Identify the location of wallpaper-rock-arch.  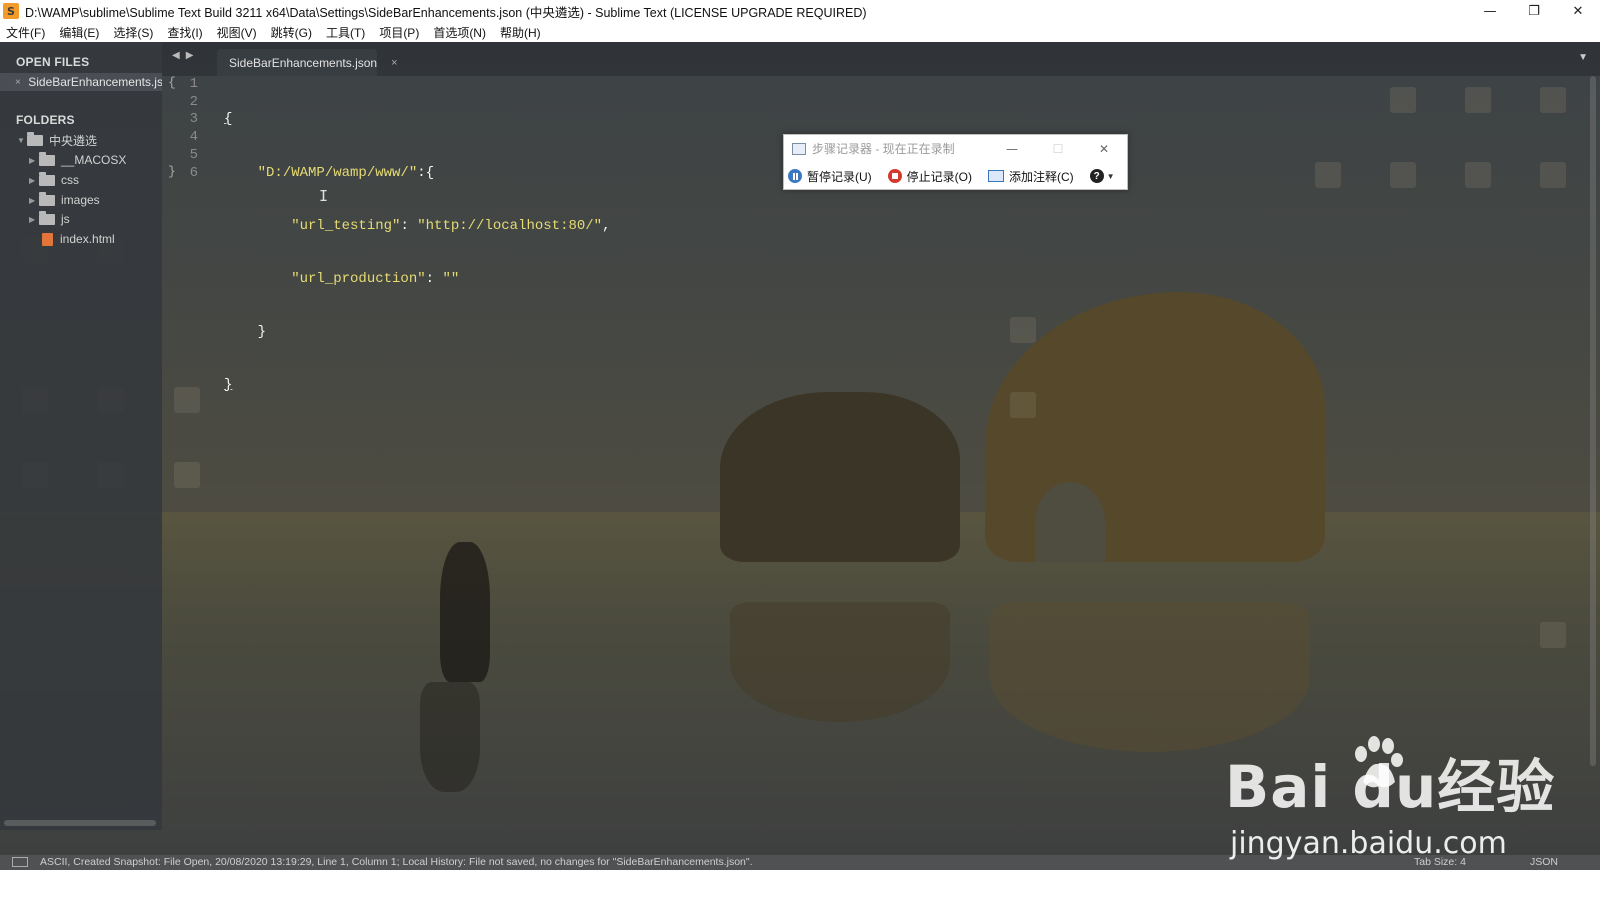
(1070, 522).